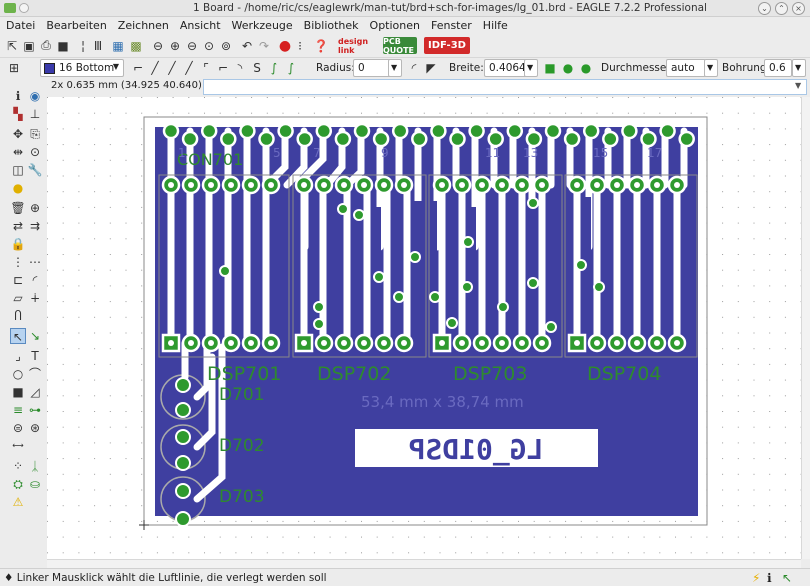 The width and height of the screenshot is (810, 586). Describe the element at coordinates (46, 45) in the screenshot. I see `print-icon: ⎙` at that location.